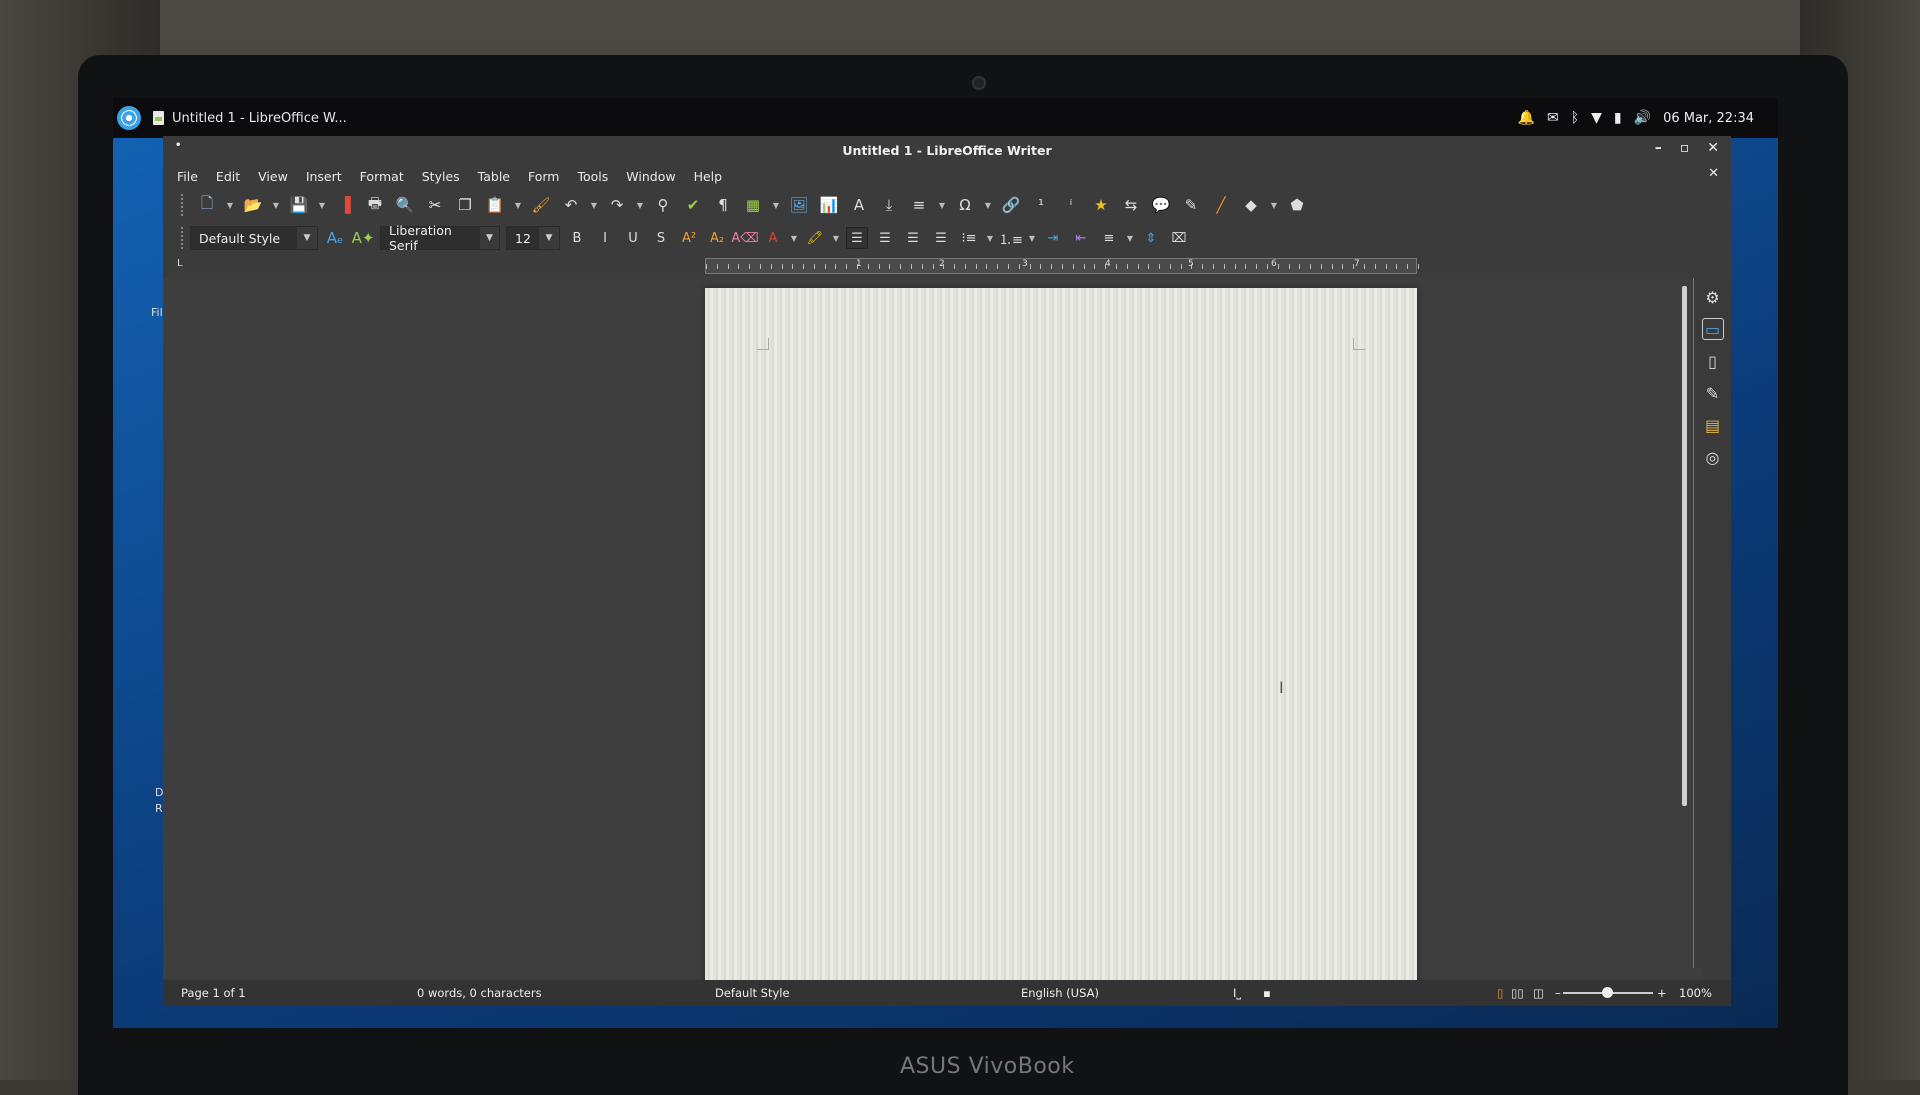 The image size is (1920, 1095). What do you see at coordinates (129, 118) in the screenshot?
I see `app-menu-icon` at bounding box center [129, 118].